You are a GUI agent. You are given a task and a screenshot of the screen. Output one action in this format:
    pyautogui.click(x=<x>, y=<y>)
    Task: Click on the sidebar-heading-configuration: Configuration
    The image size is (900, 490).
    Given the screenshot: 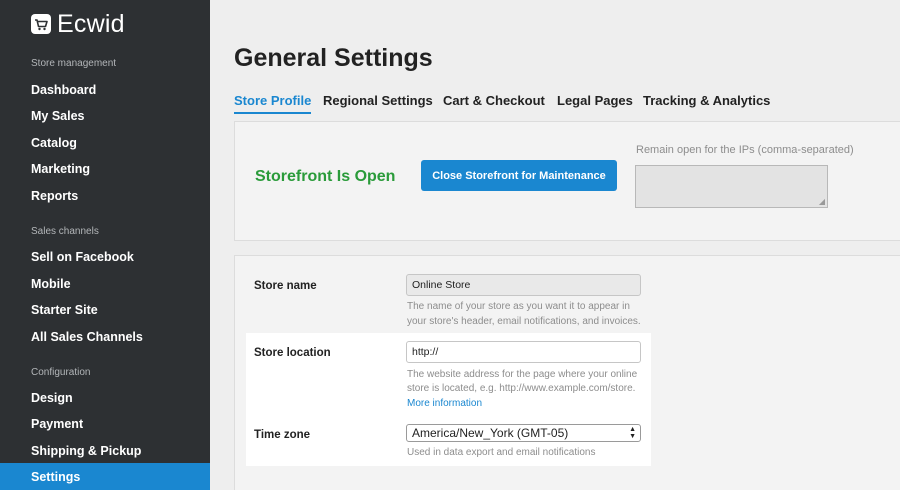 What is the action you would take?
    pyautogui.click(x=61, y=372)
    